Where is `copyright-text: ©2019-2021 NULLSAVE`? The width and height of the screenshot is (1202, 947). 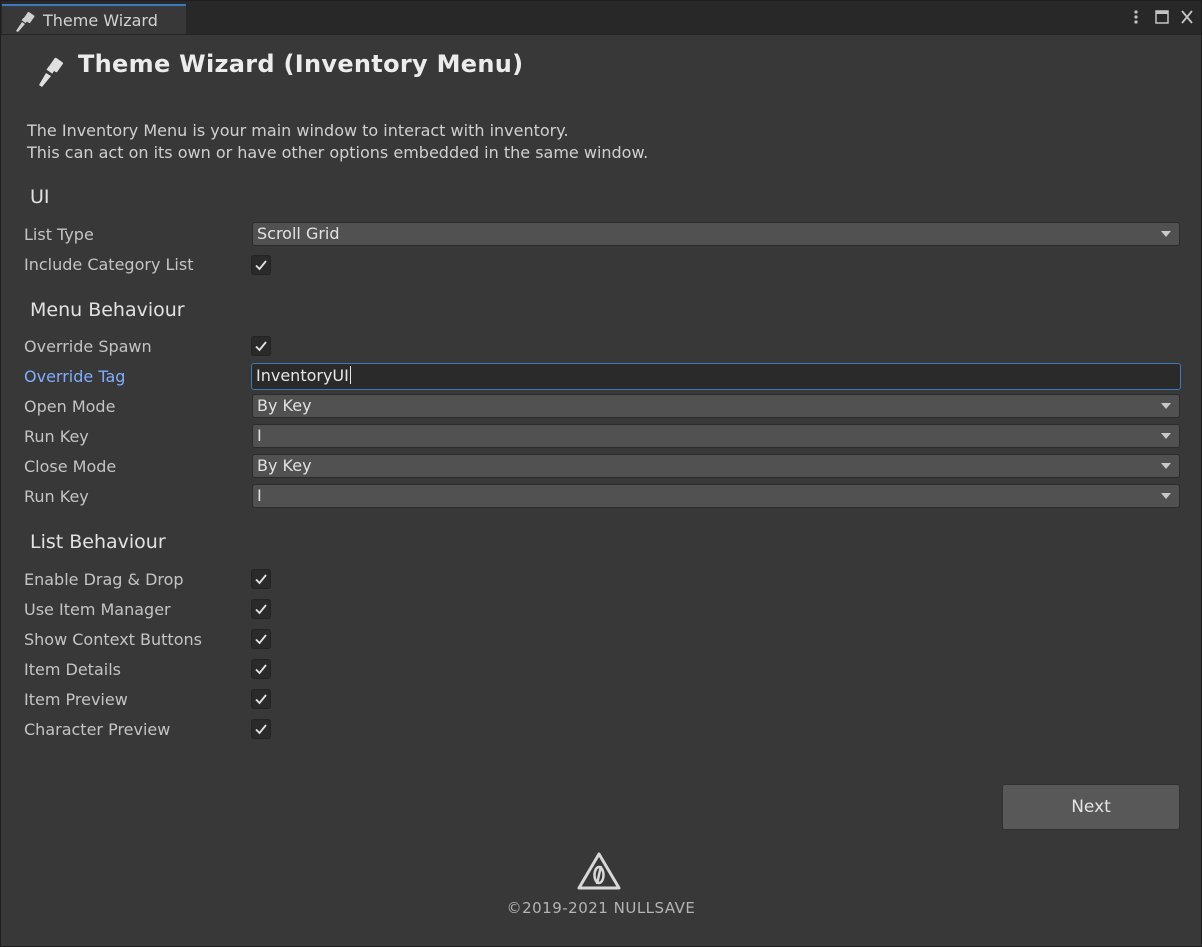 copyright-text: ©2019-2021 NULLSAVE is located at coordinates (601, 908).